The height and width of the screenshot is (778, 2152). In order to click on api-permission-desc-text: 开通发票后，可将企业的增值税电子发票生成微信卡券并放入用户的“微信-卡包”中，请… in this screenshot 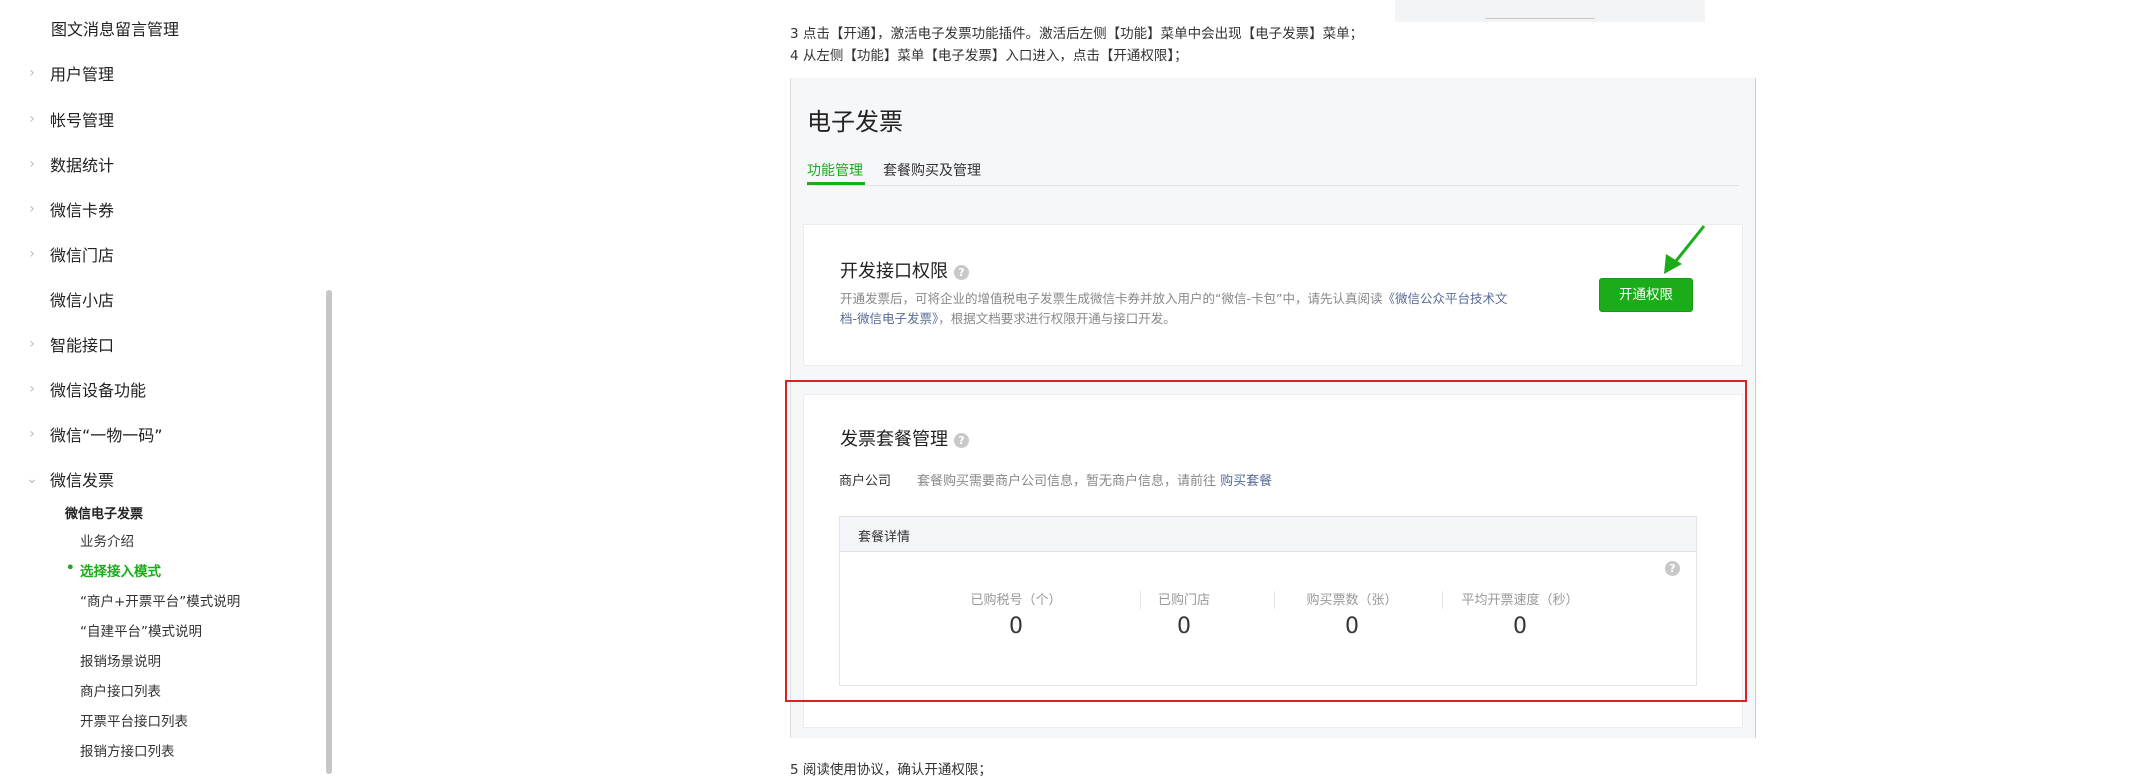, I will do `click(1111, 298)`.